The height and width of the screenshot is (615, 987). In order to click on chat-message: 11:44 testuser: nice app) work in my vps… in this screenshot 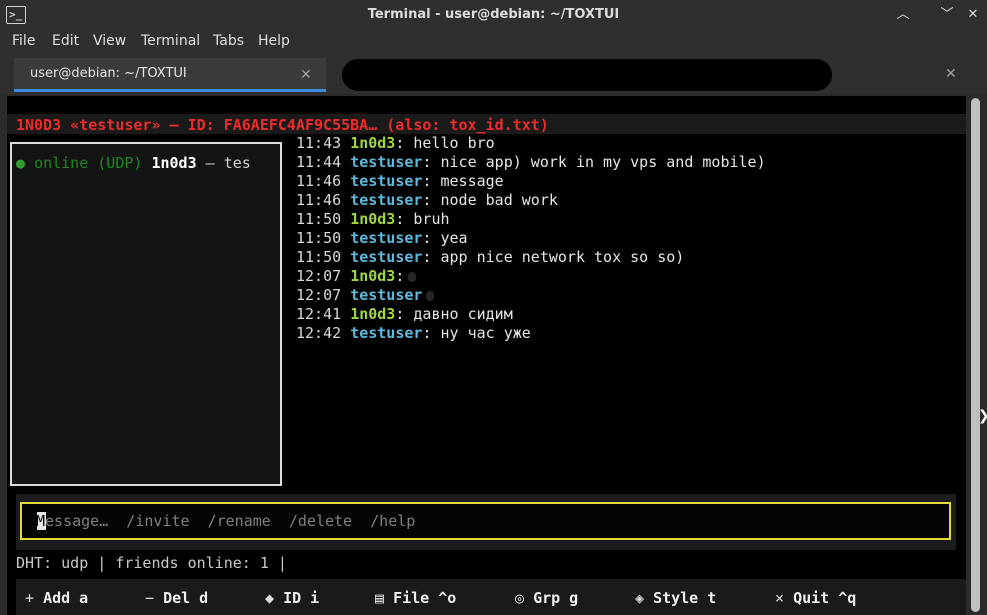, I will do `click(531, 162)`.